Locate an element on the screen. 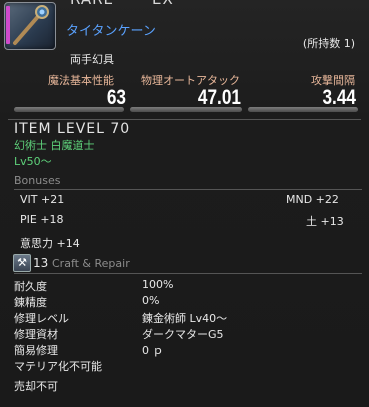 The height and width of the screenshot is (407, 369). stat-bar-magic-damage is located at coordinates (69, 109).